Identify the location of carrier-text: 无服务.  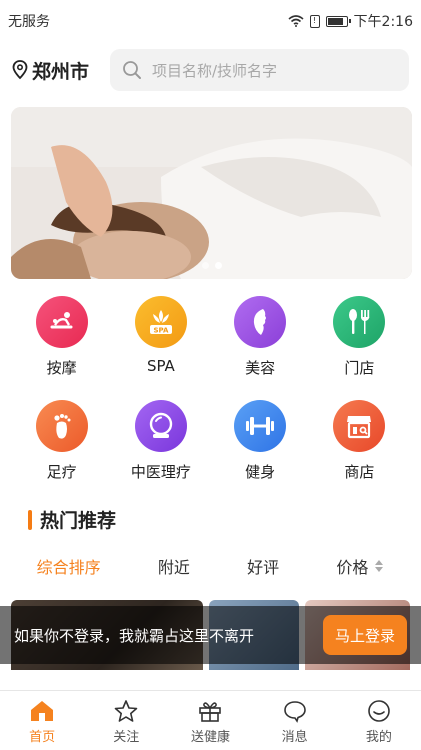
(29, 22).